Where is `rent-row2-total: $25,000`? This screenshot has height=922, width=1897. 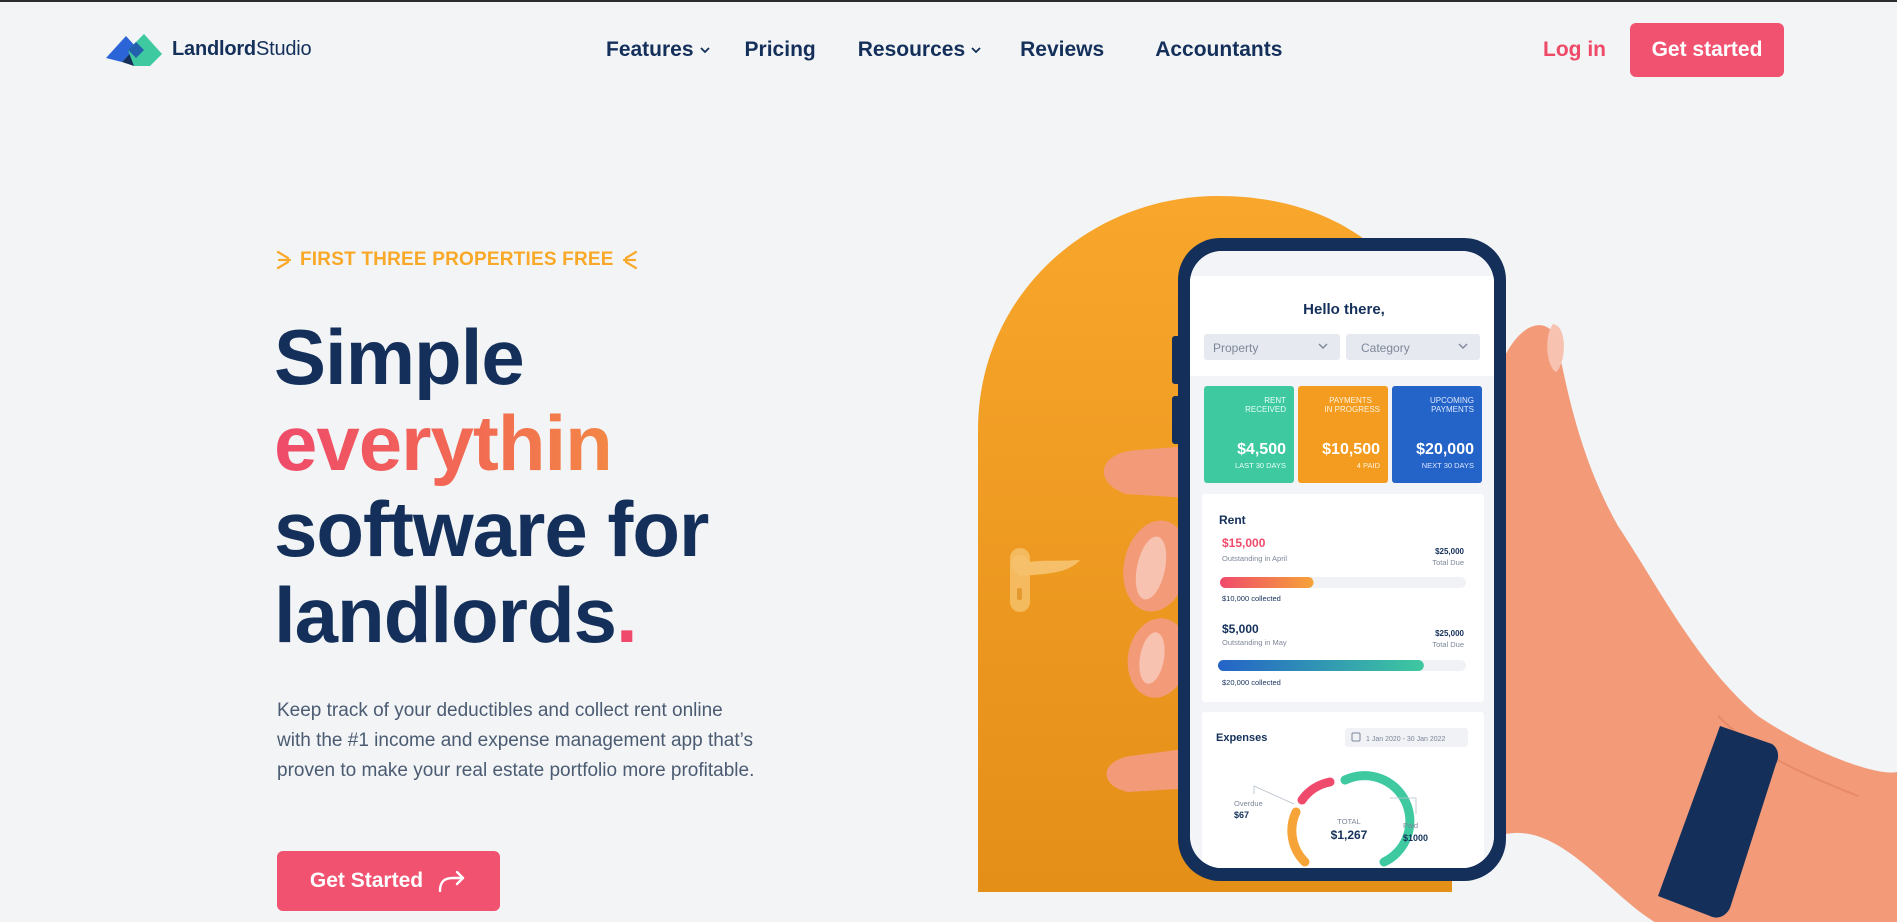 rent-row2-total: $25,000 is located at coordinates (1449, 633).